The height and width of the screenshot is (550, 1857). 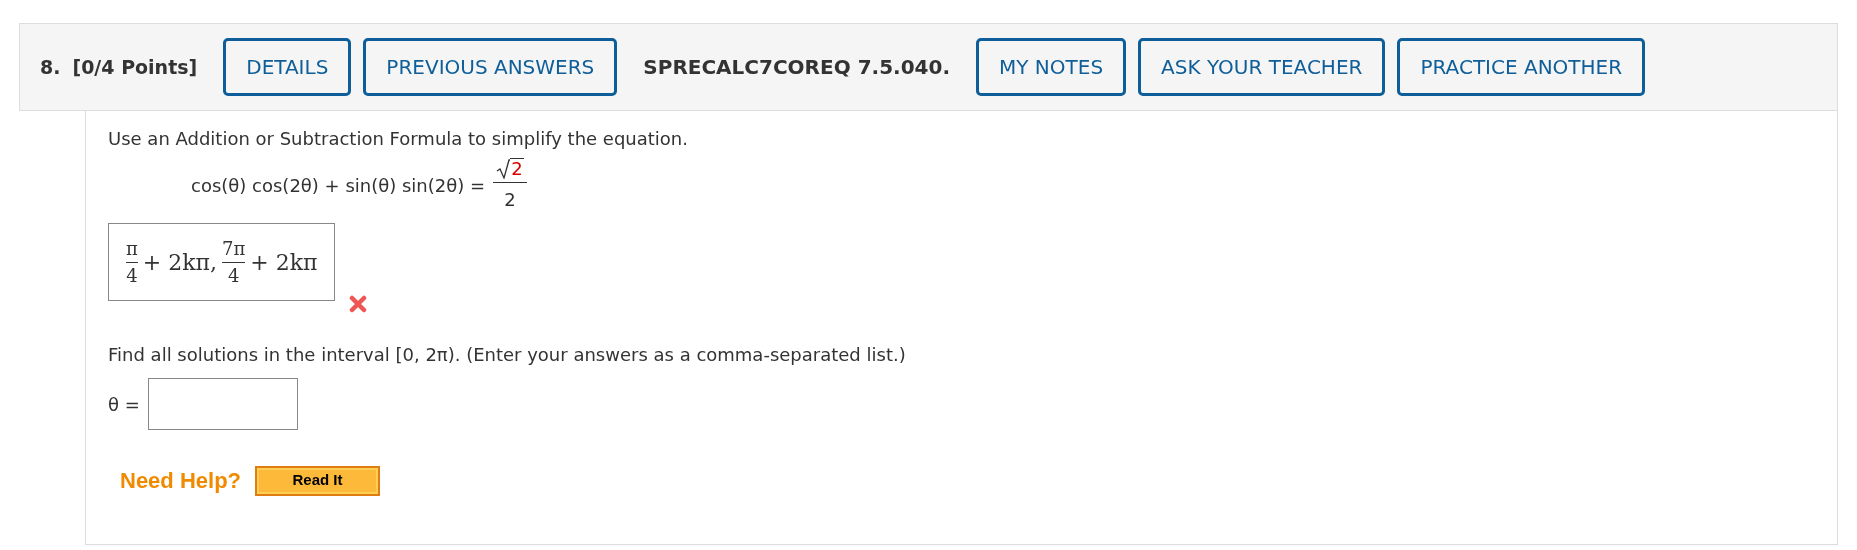 I want to click on header-button: DETAILS, so click(x=287, y=67).